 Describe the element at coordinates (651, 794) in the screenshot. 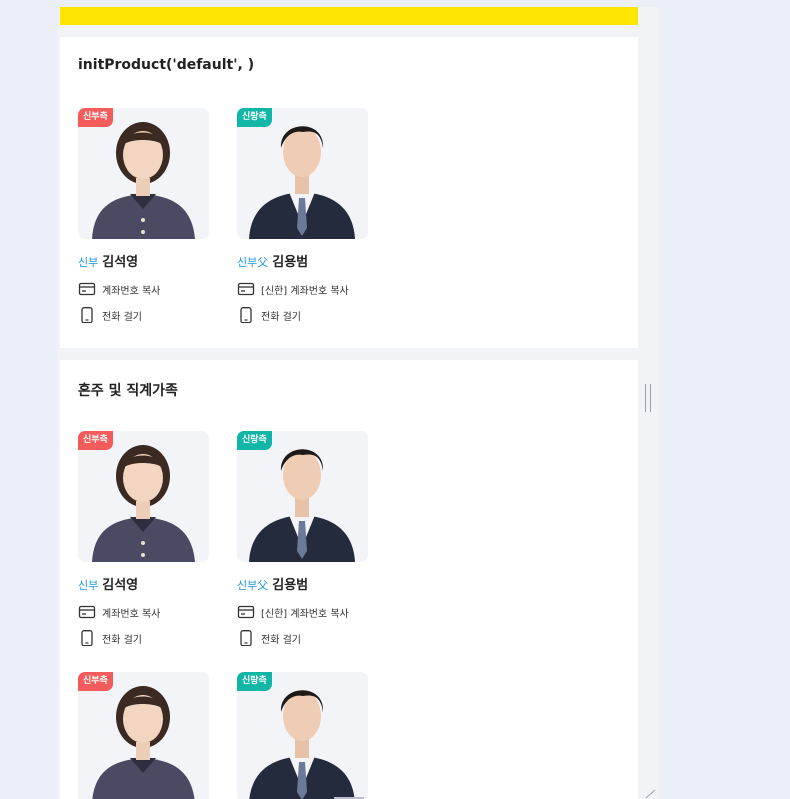

I see `corner-resize-icon` at that location.